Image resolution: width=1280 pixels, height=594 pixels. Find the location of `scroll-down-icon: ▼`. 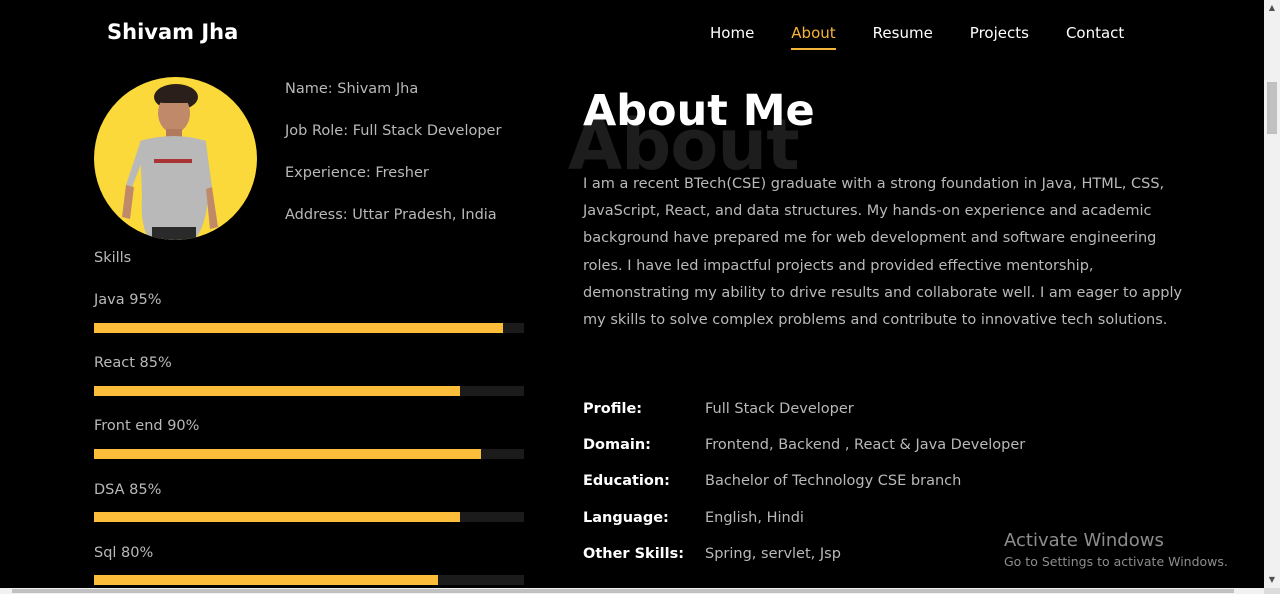

scroll-down-icon: ▼ is located at coordinates (1272, 580).